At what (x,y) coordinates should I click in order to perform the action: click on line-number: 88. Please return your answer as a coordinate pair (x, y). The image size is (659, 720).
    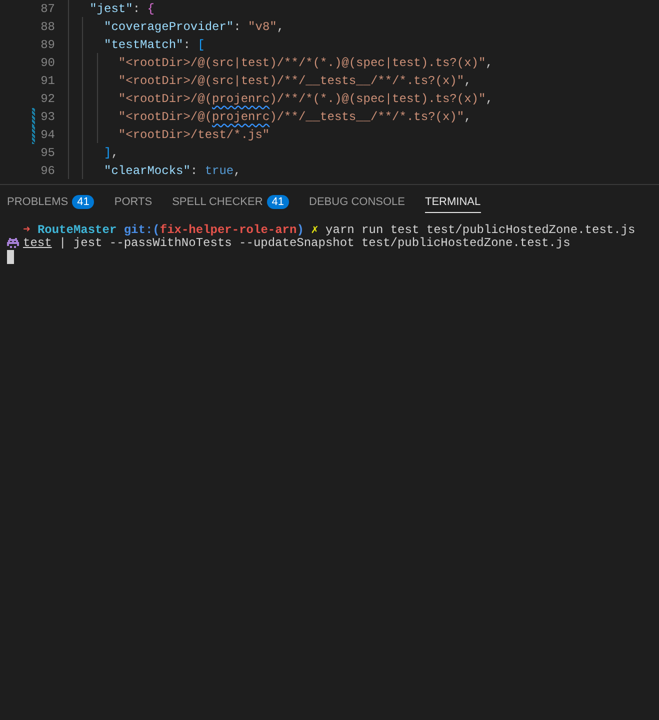
    Looking at the image, I should click on (47, 27).